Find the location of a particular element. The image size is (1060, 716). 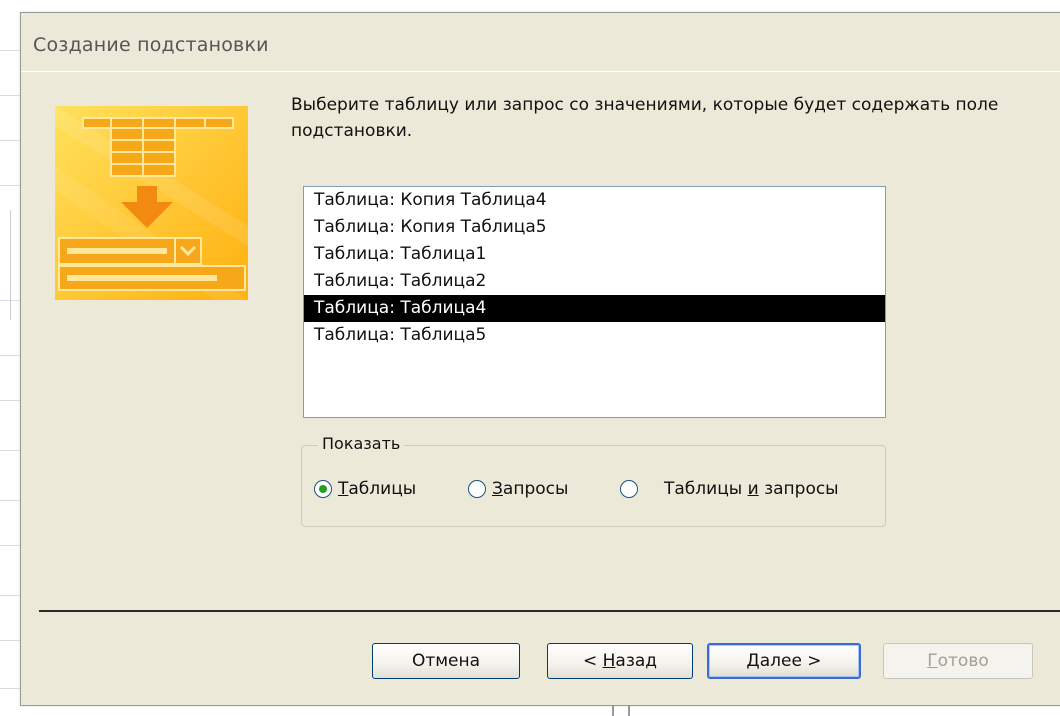

dialog-title: Создание подстановки is located at coordinates (151, 45).